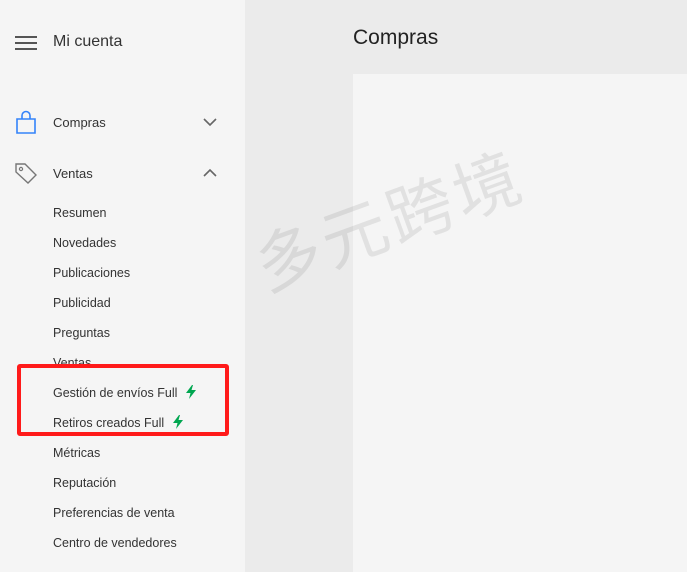 Image resolution: width=687 pixels, height=572 pixels. What do you see at coordinates (79, 122) in the screenshot?
I see `sidebar-section-label: Compras` at bounding box center [79, 122].